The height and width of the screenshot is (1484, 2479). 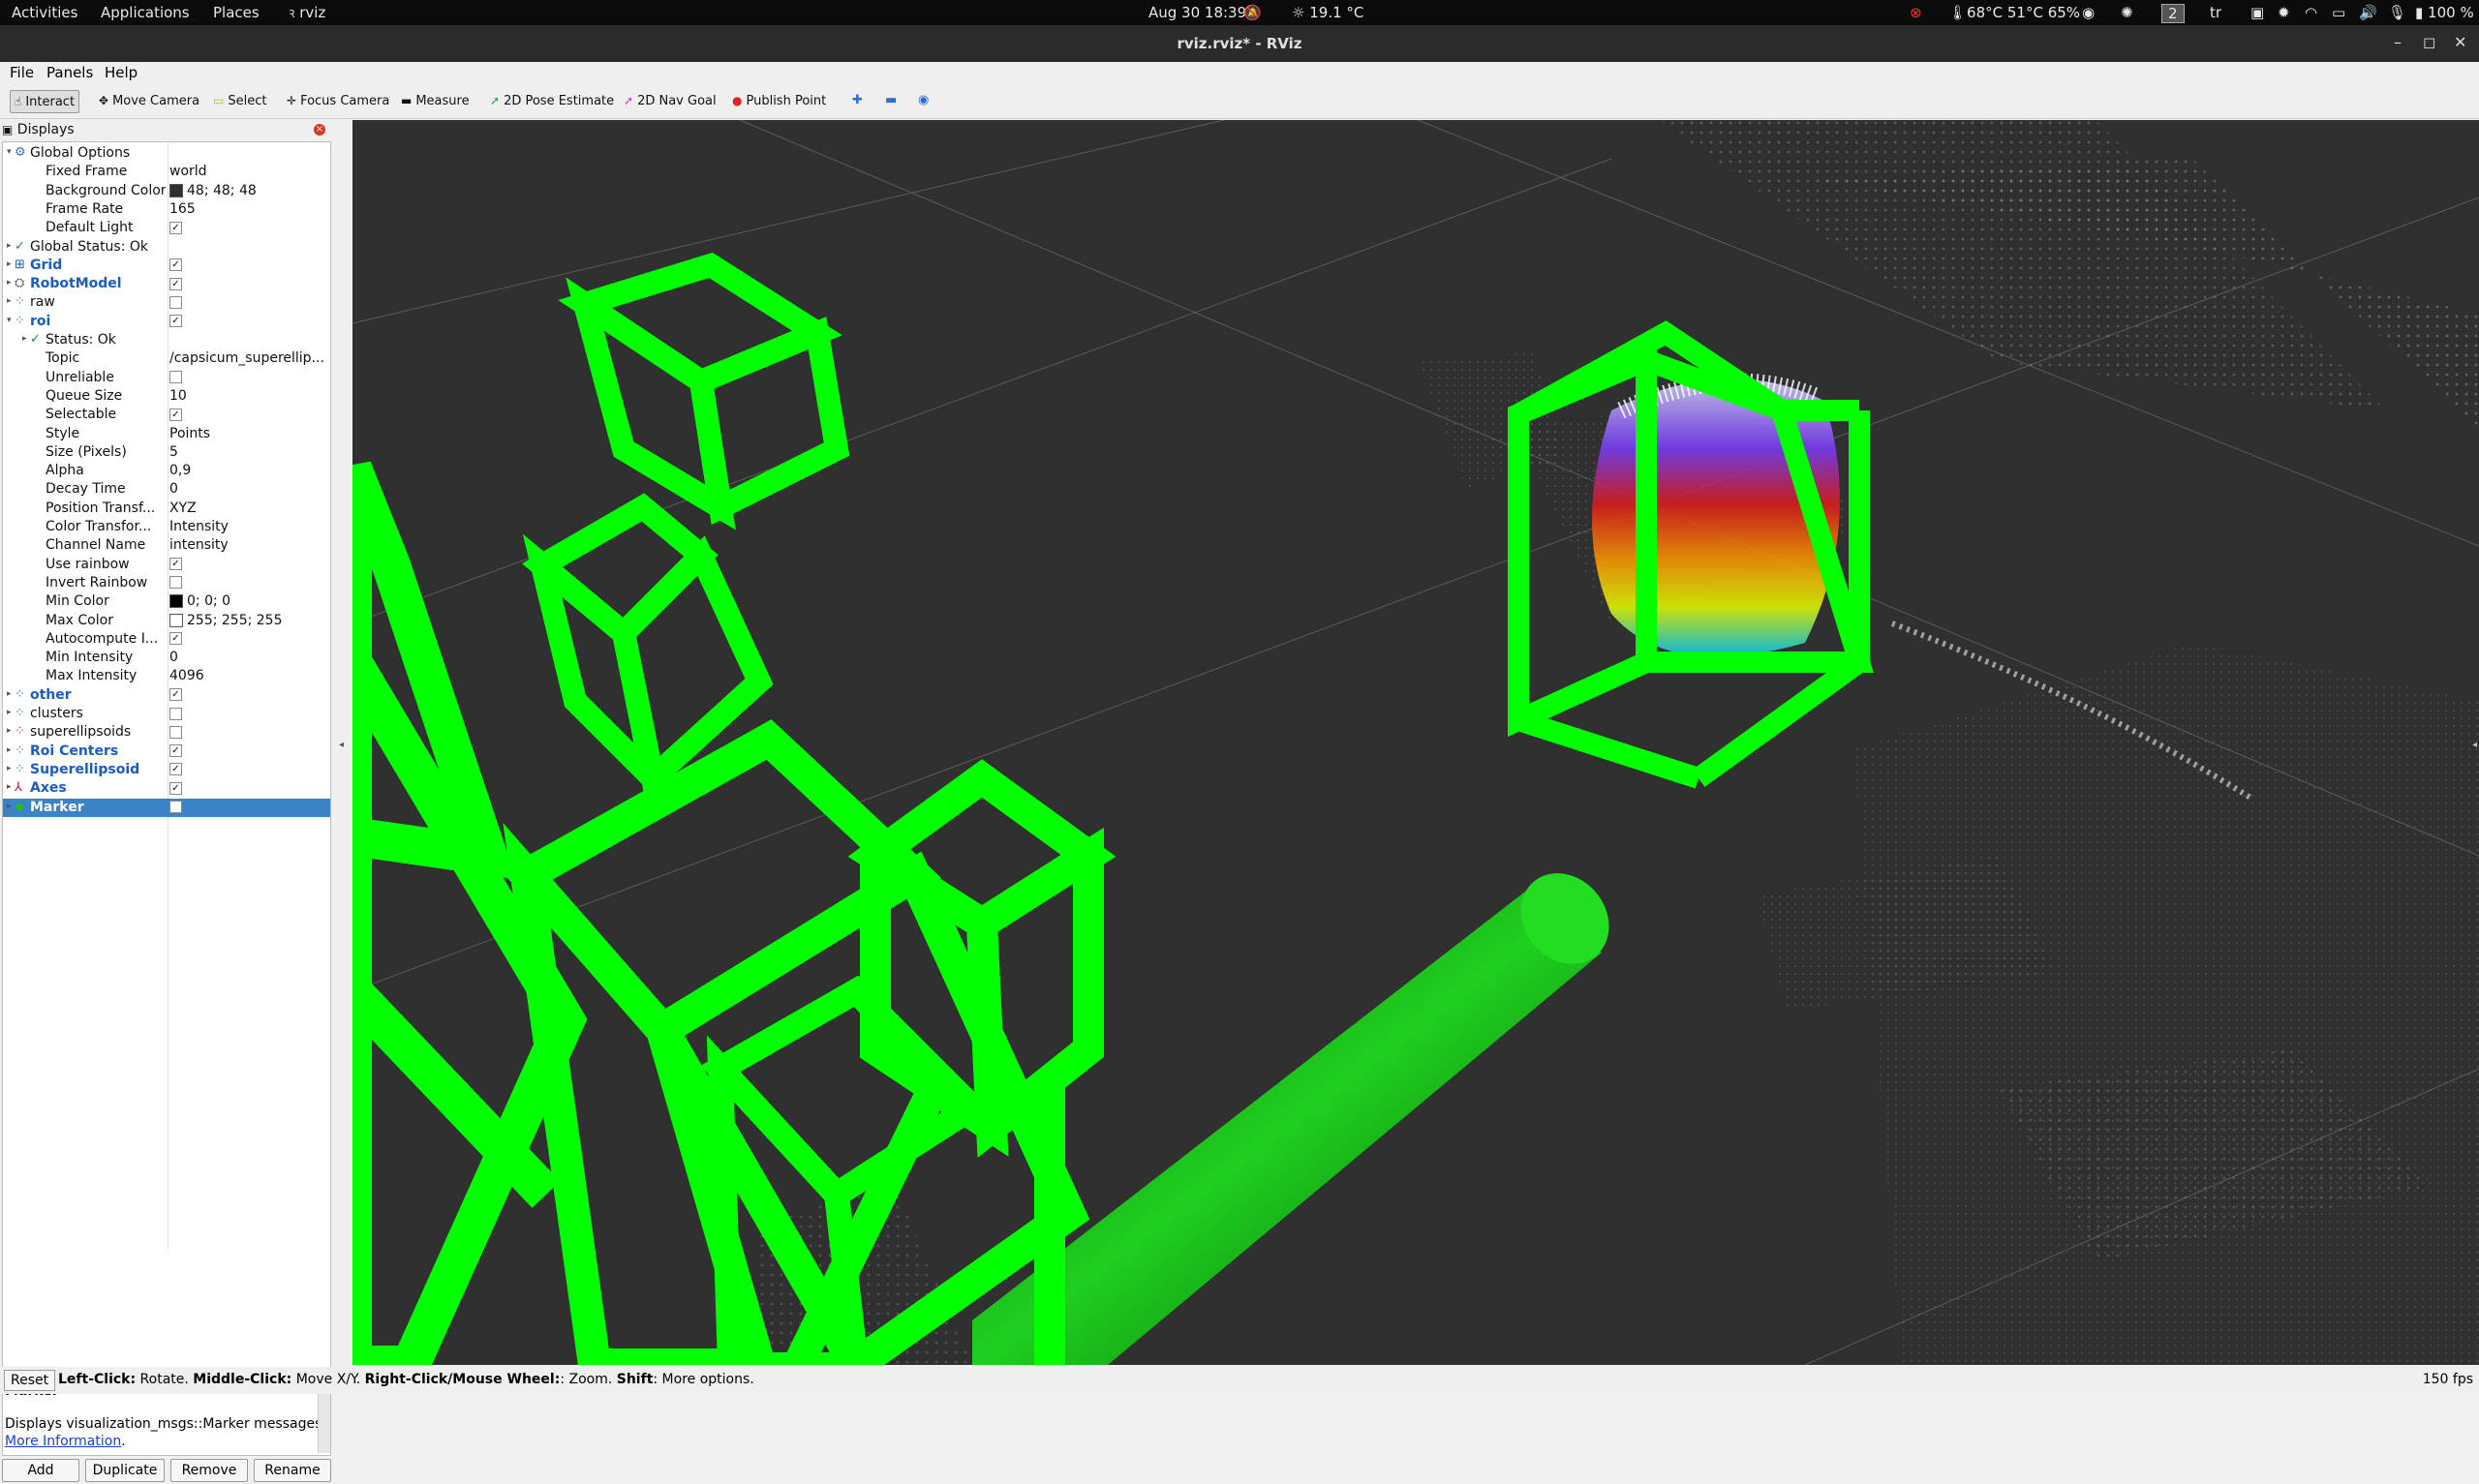 I want to click on display-row: ▸ ✓ Global Status: Ok, so click(x=167, y=247).